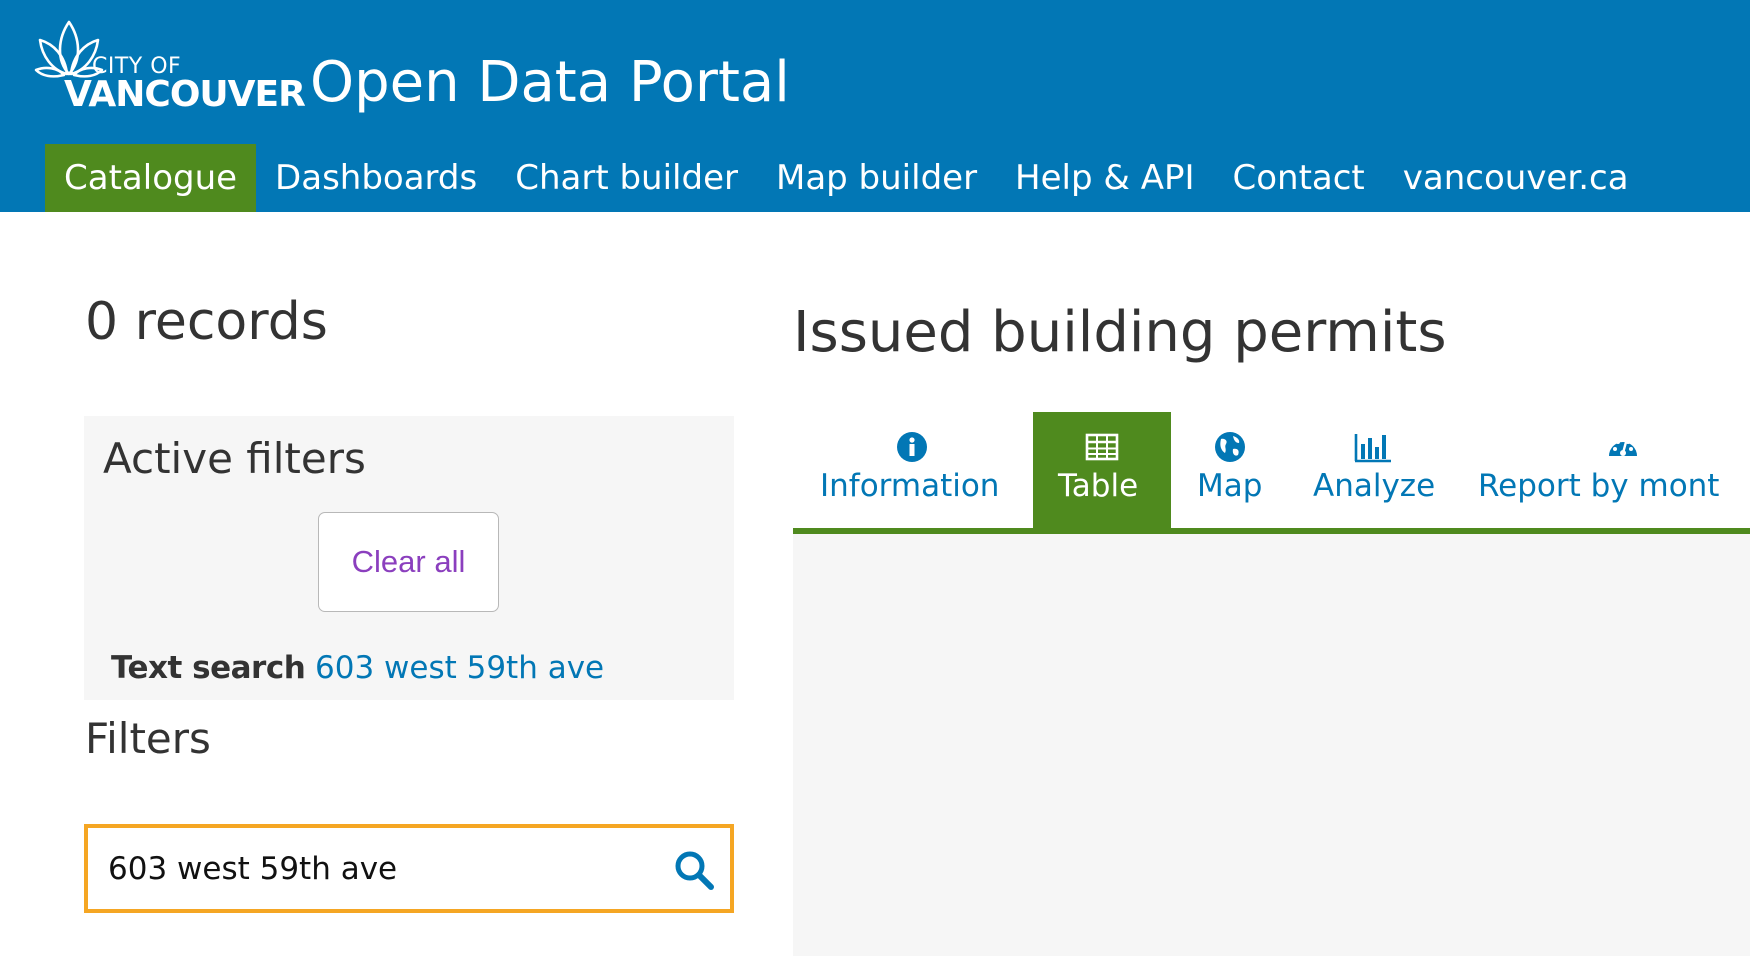  Describe the element at coordinates (626, 178) in the screenshot. I see `nav-item-chart-builder: Chart builder` at that location.